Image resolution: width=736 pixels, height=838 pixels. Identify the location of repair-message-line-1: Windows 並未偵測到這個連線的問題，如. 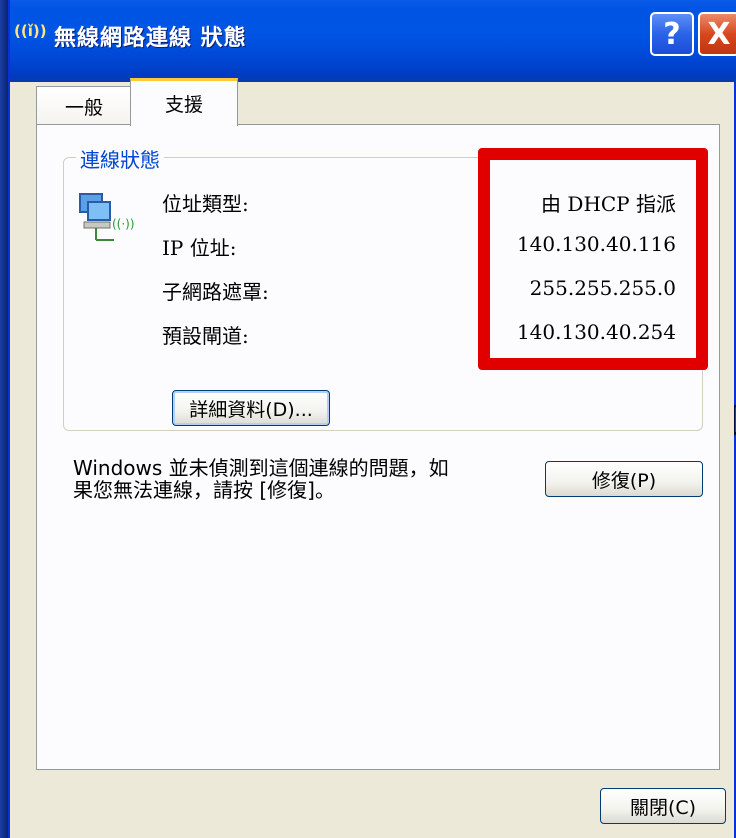
(261, 468).